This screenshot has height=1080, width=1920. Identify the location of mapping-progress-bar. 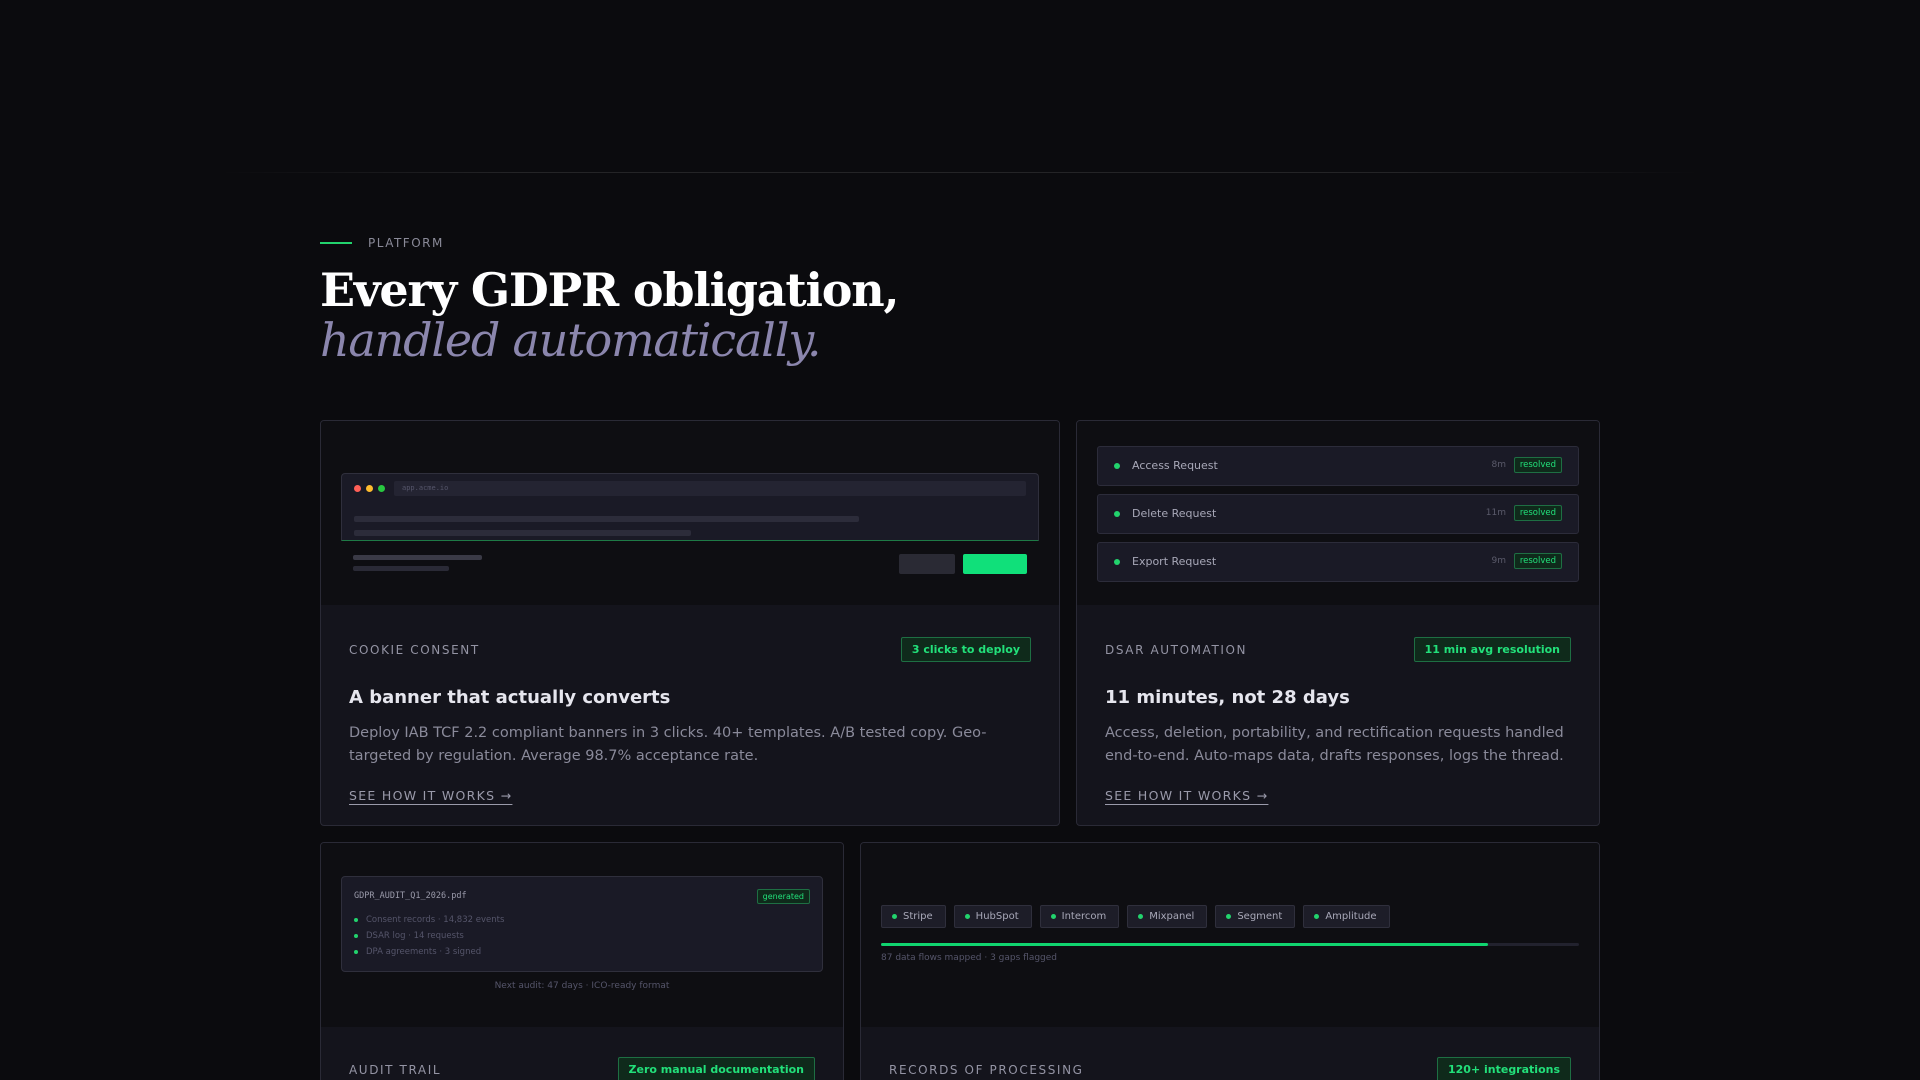
(1230, 944).